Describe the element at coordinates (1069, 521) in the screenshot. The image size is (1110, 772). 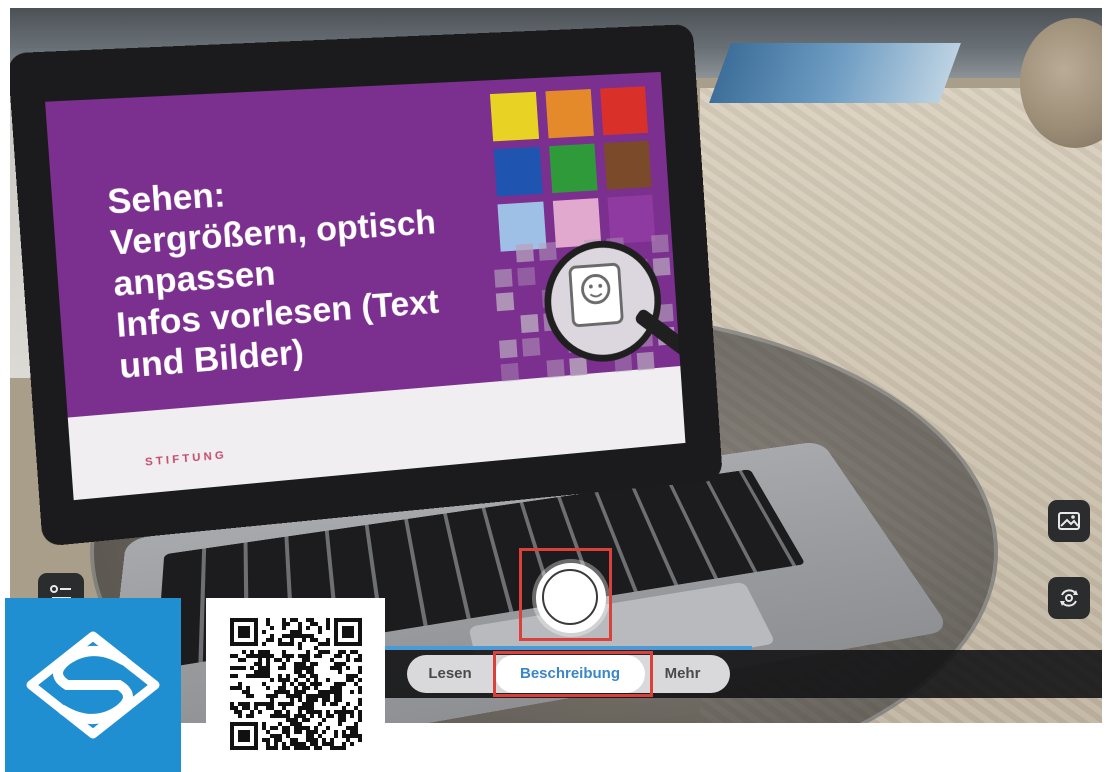
I see `image-gallery-icon` at that location.